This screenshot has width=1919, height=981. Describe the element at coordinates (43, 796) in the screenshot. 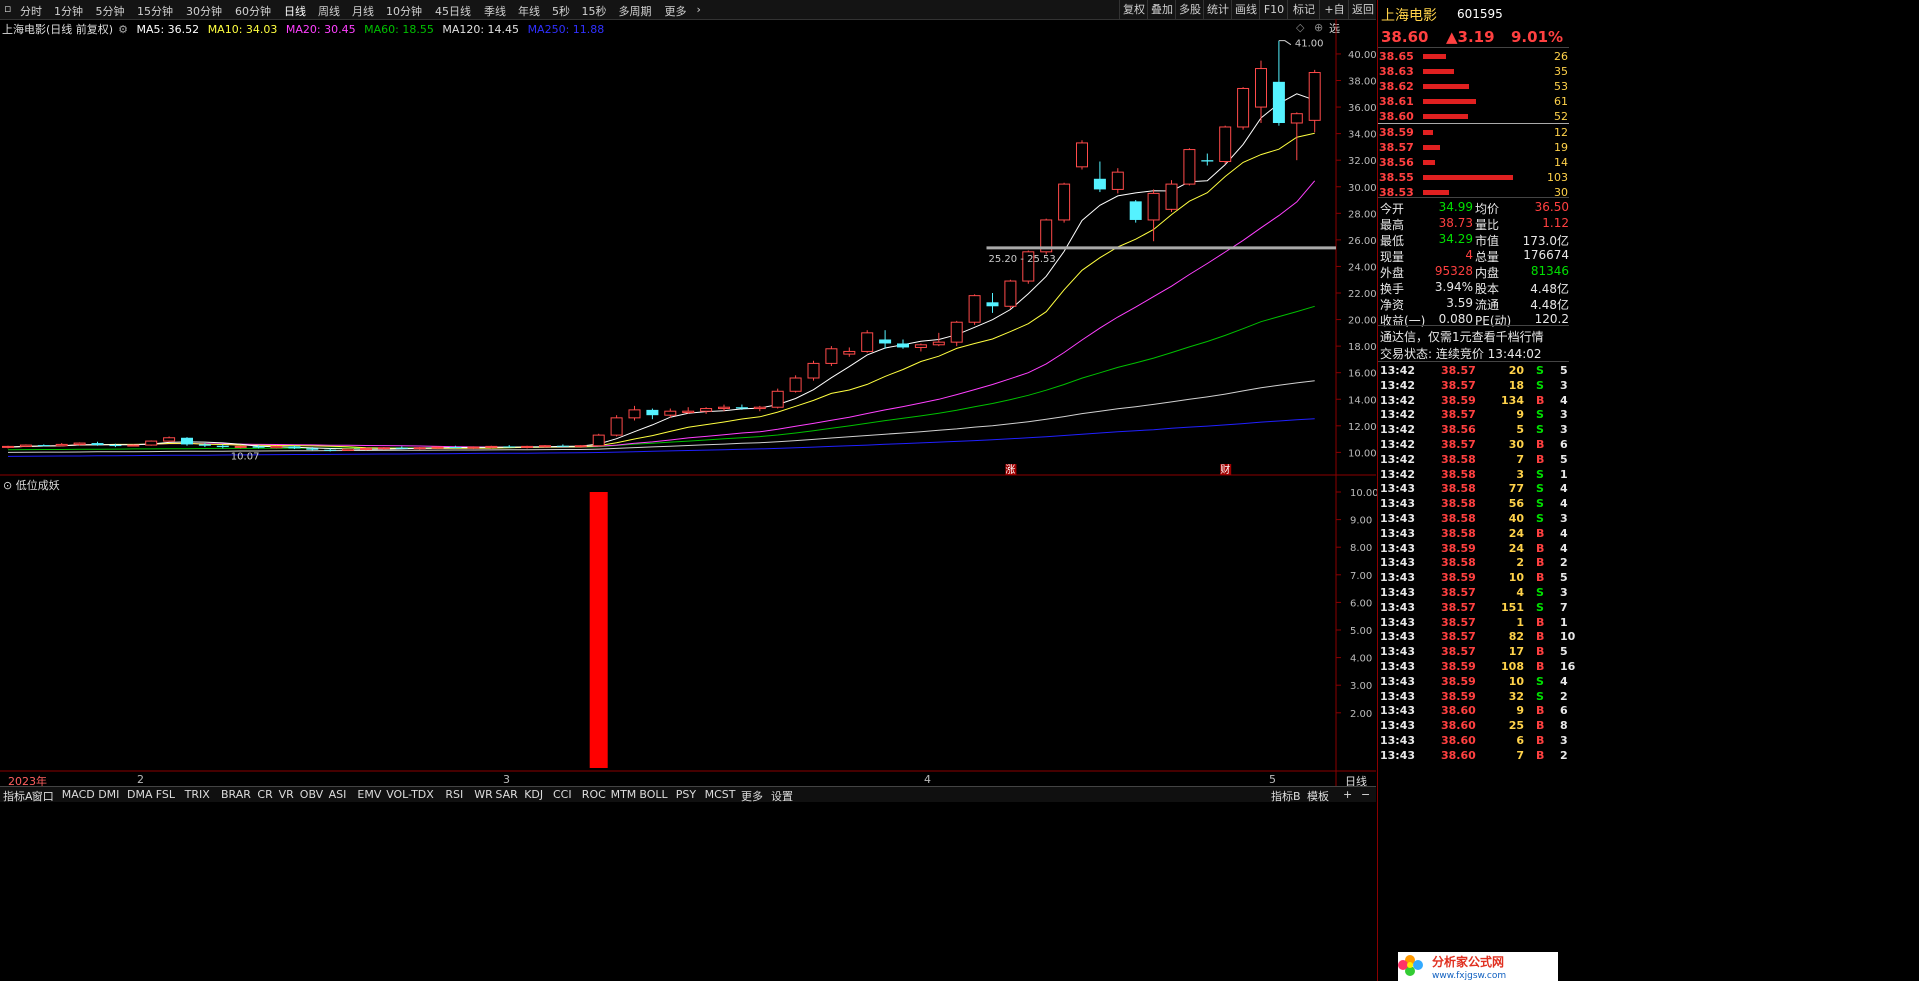

I see `indicator-tab-1: 窗口` at that location.